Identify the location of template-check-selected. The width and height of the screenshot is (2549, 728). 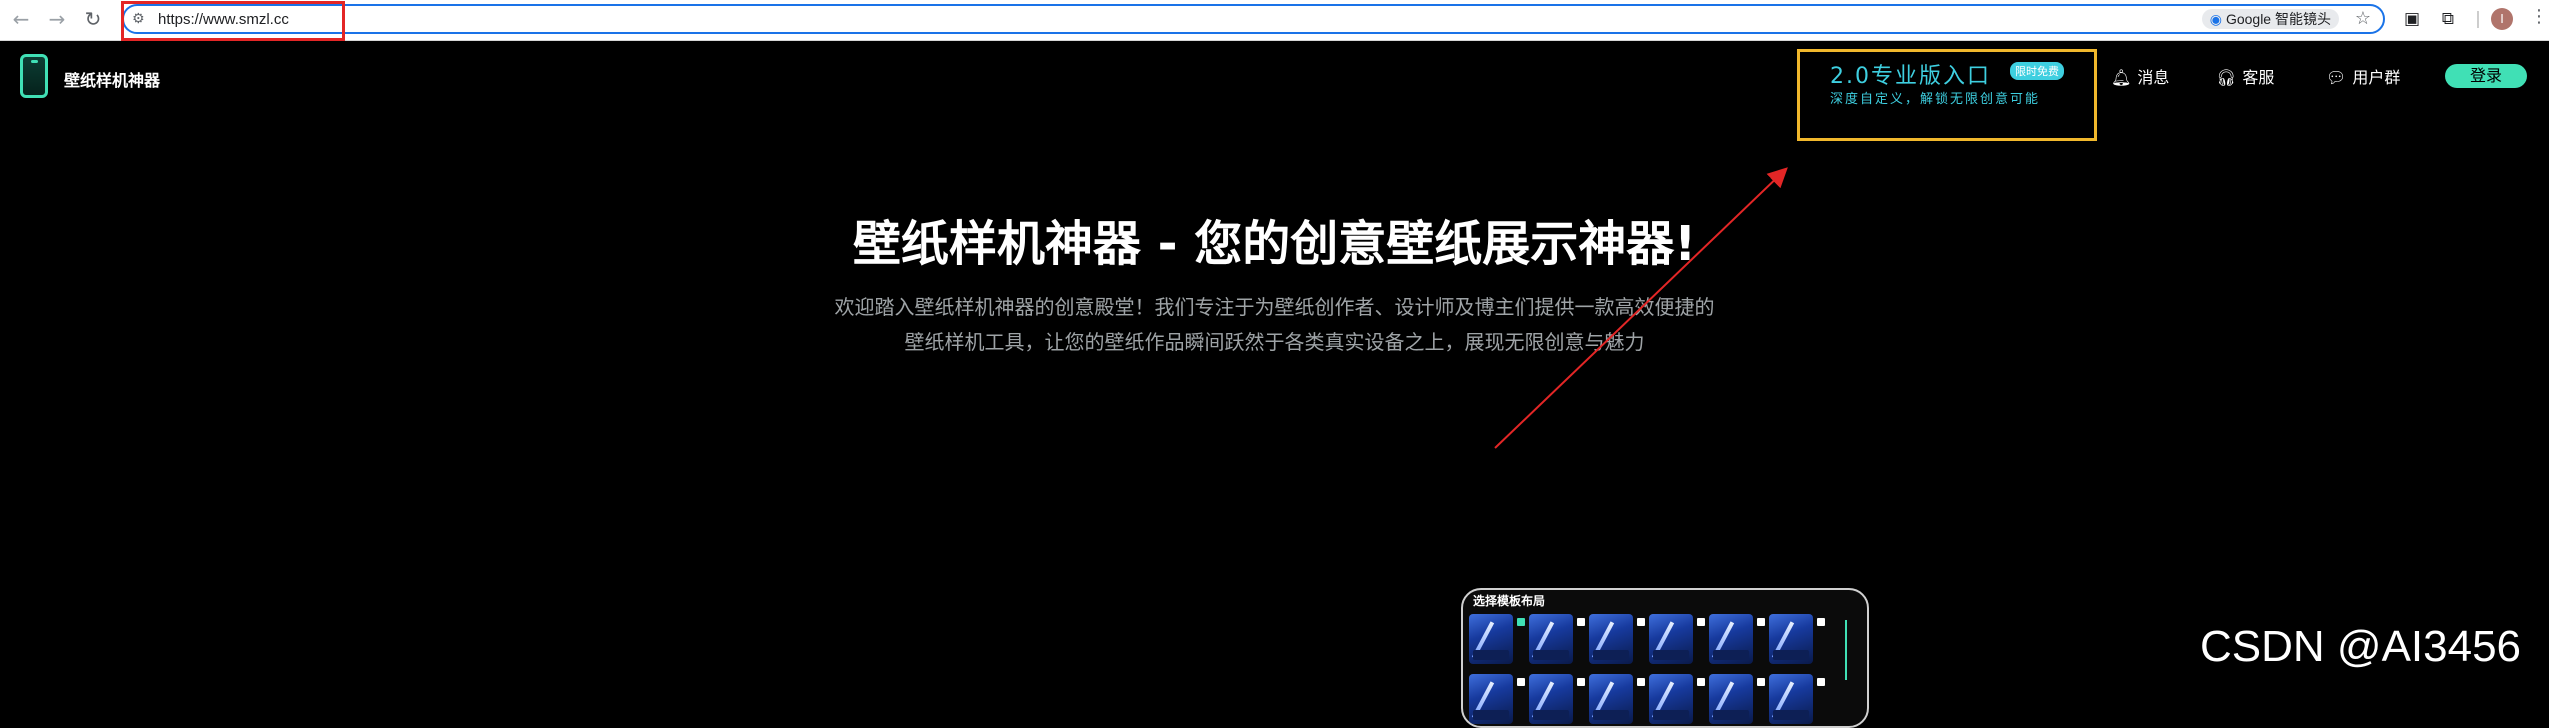
(1521, 622).